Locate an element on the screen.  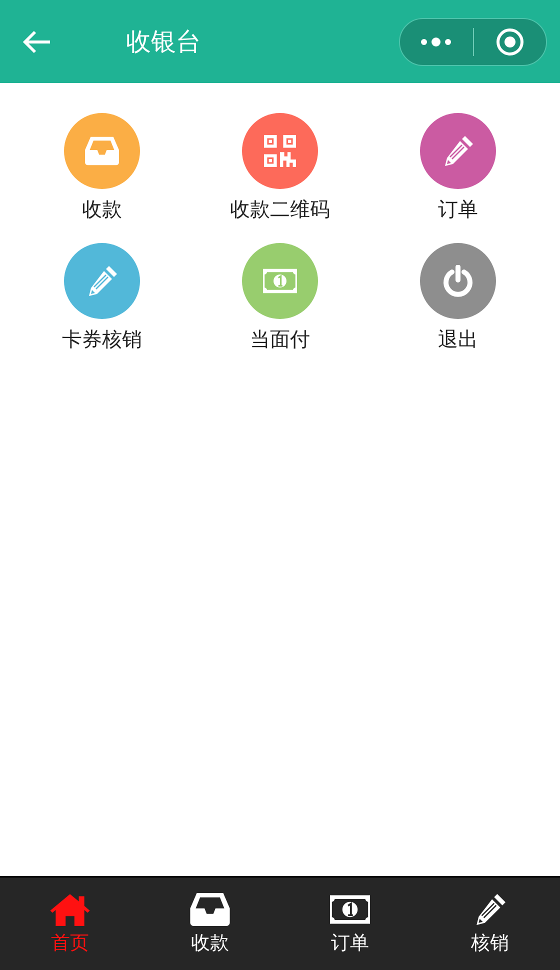
tab-item: 首页 is located at coordinates (70, 924).